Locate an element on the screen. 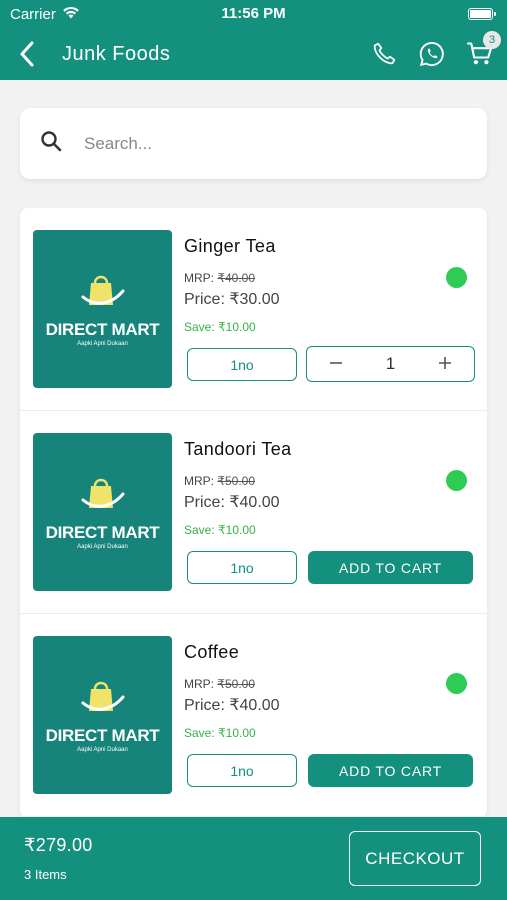 This screenshot has width=507, height=900. cart-icon: 3 is located at coordinates (483, 50).